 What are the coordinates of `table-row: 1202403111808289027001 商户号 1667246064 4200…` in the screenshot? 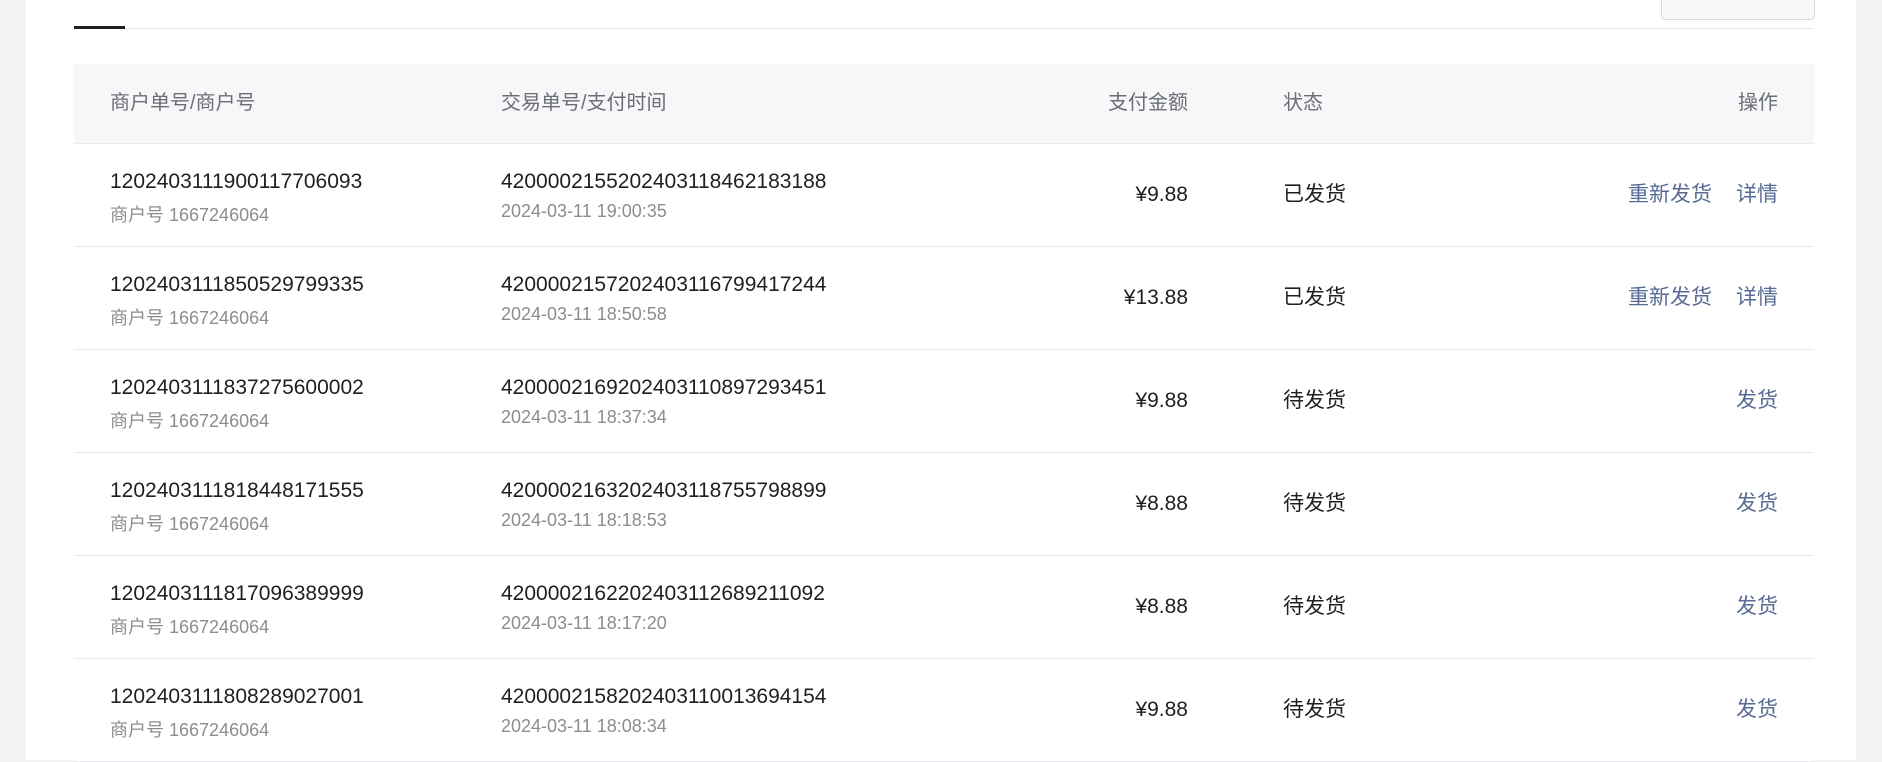 It's located at (944, 710).